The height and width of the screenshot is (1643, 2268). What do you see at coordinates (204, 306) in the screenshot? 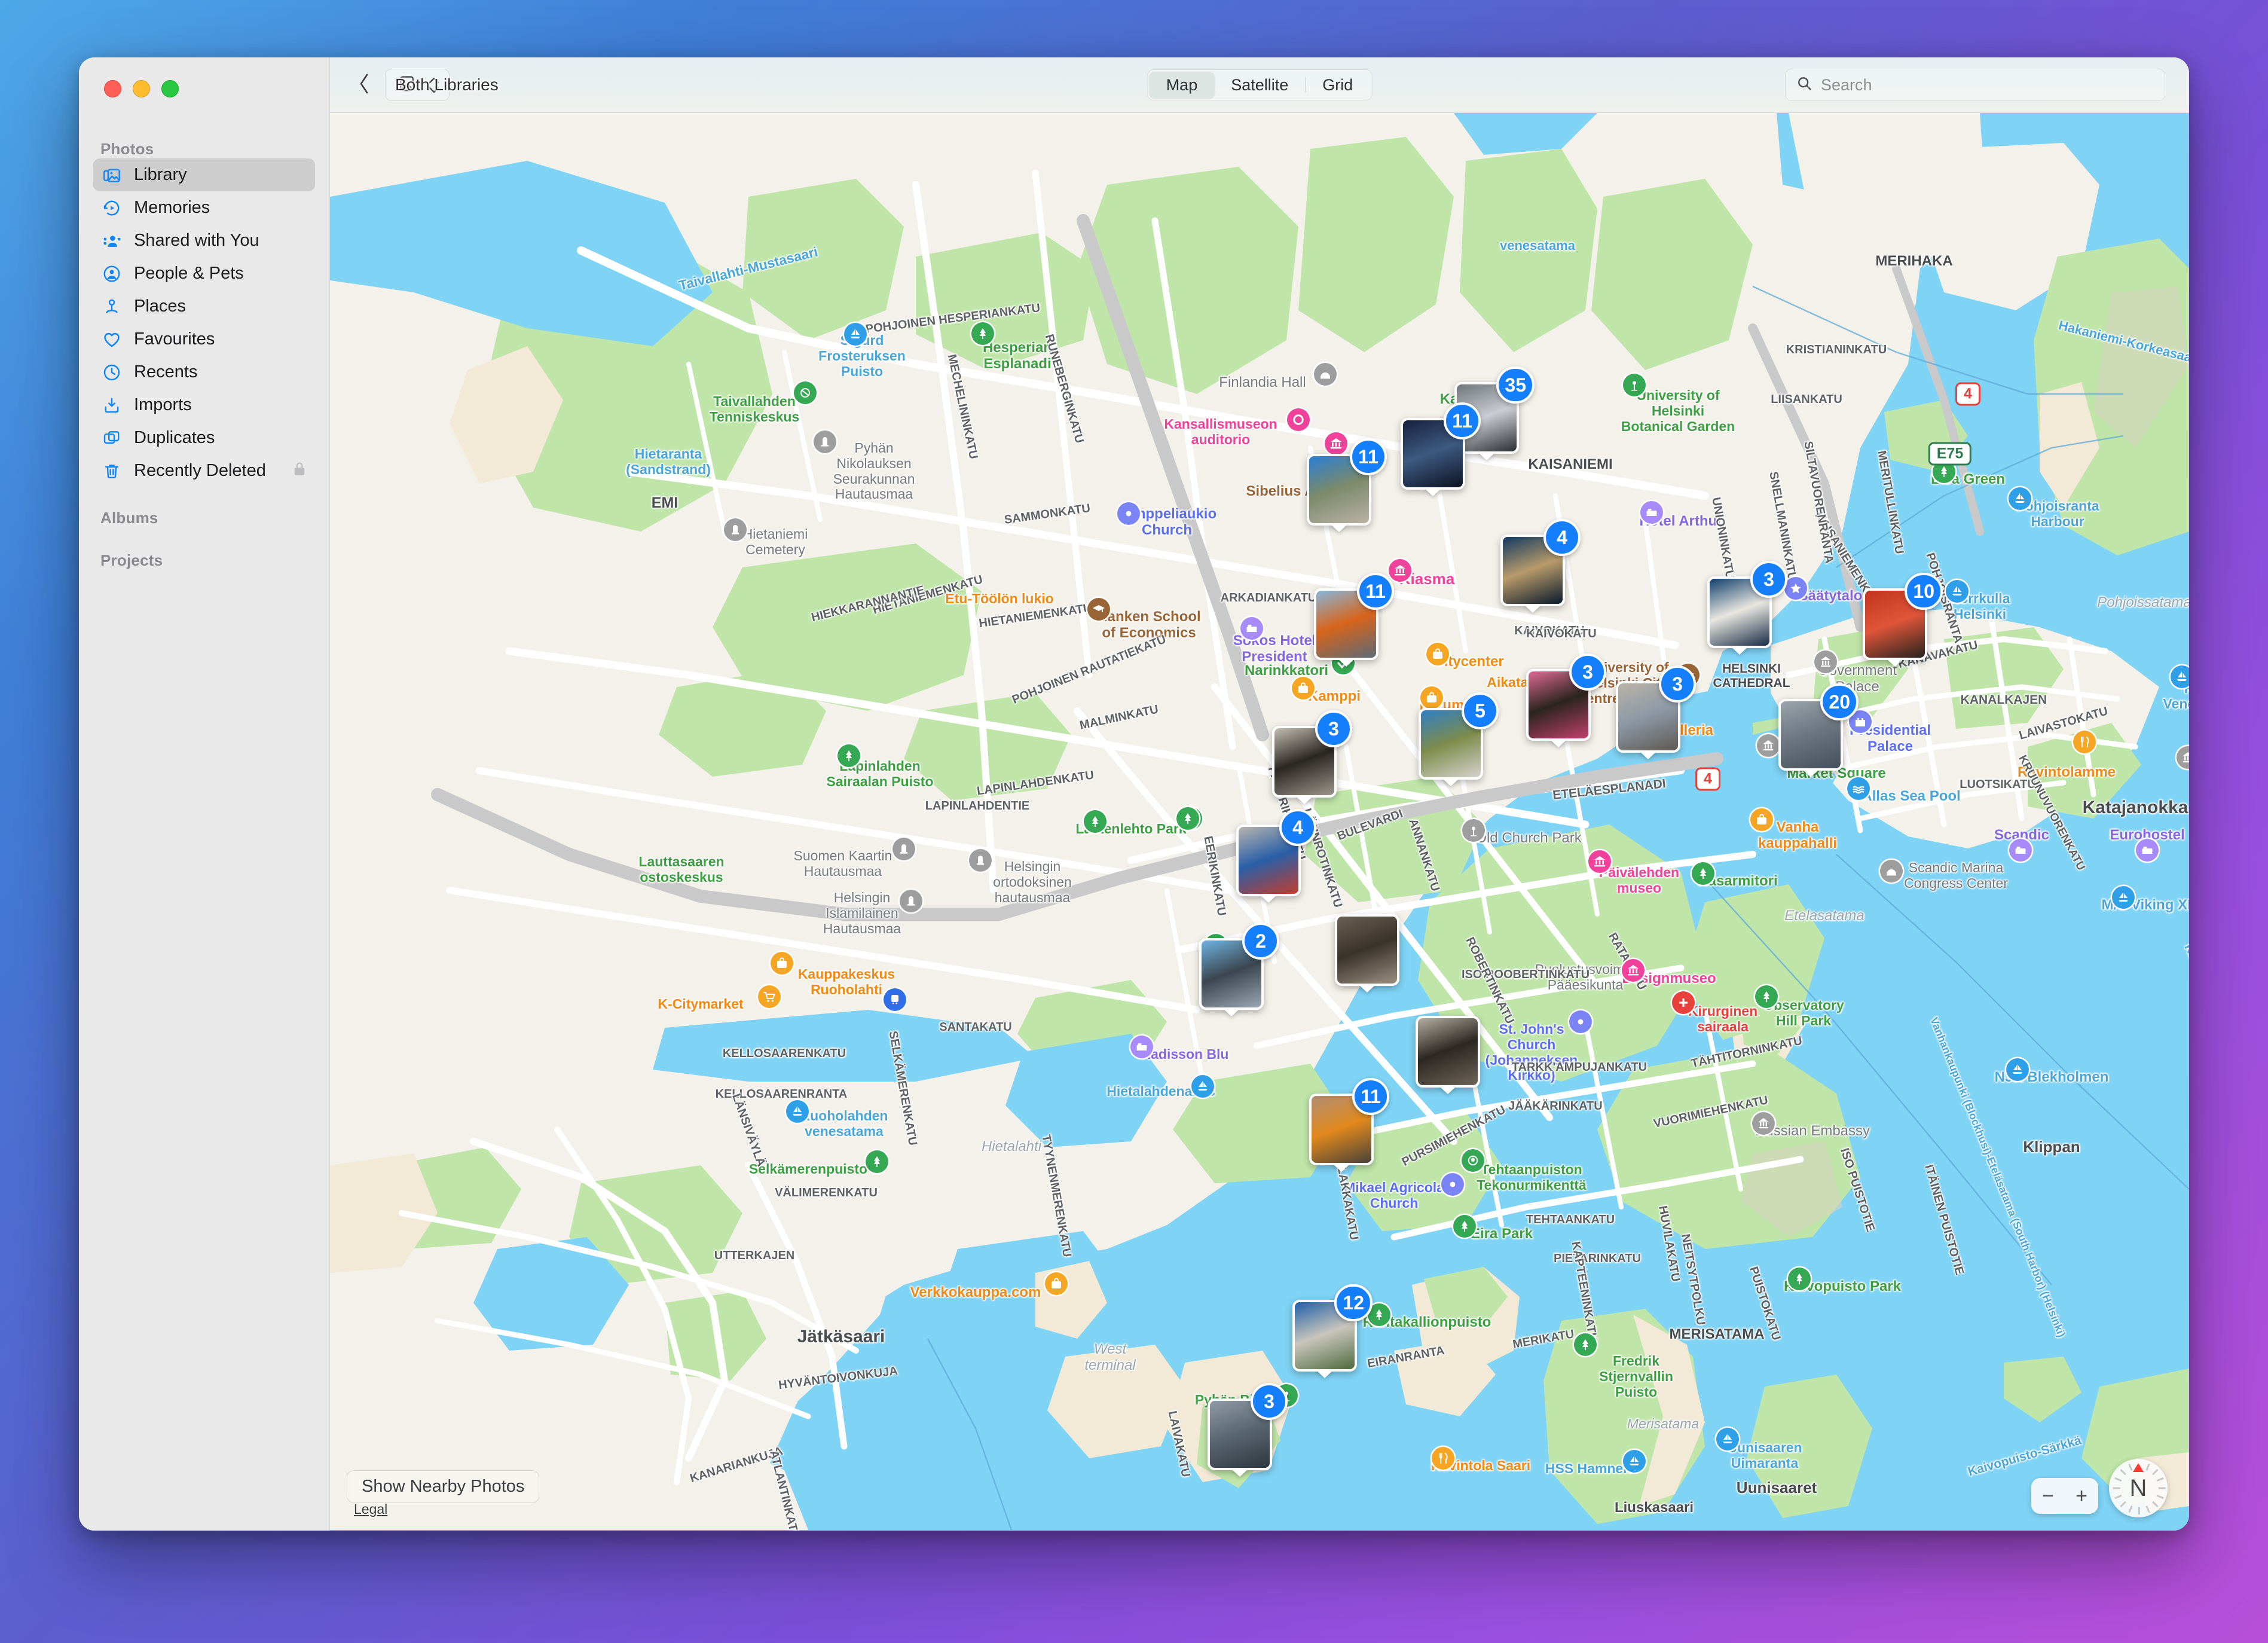
I see `sidebar-item-places: Places` at bounding box center [204, 306].